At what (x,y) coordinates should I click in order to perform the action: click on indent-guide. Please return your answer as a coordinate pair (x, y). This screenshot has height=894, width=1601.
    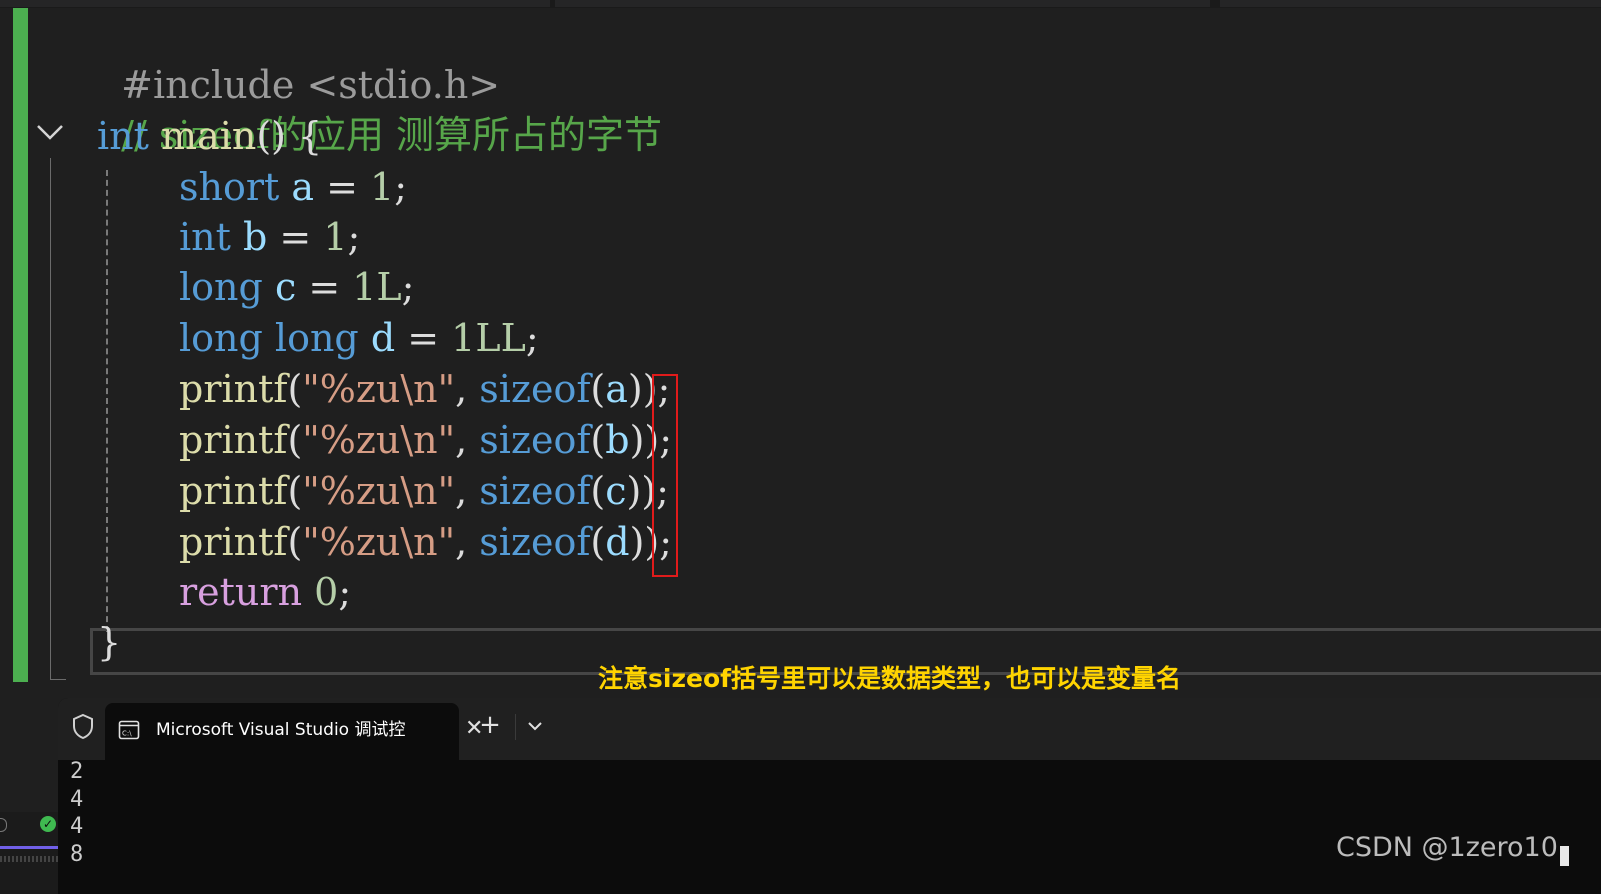
    Looking at the image, I should click on (107, 401).